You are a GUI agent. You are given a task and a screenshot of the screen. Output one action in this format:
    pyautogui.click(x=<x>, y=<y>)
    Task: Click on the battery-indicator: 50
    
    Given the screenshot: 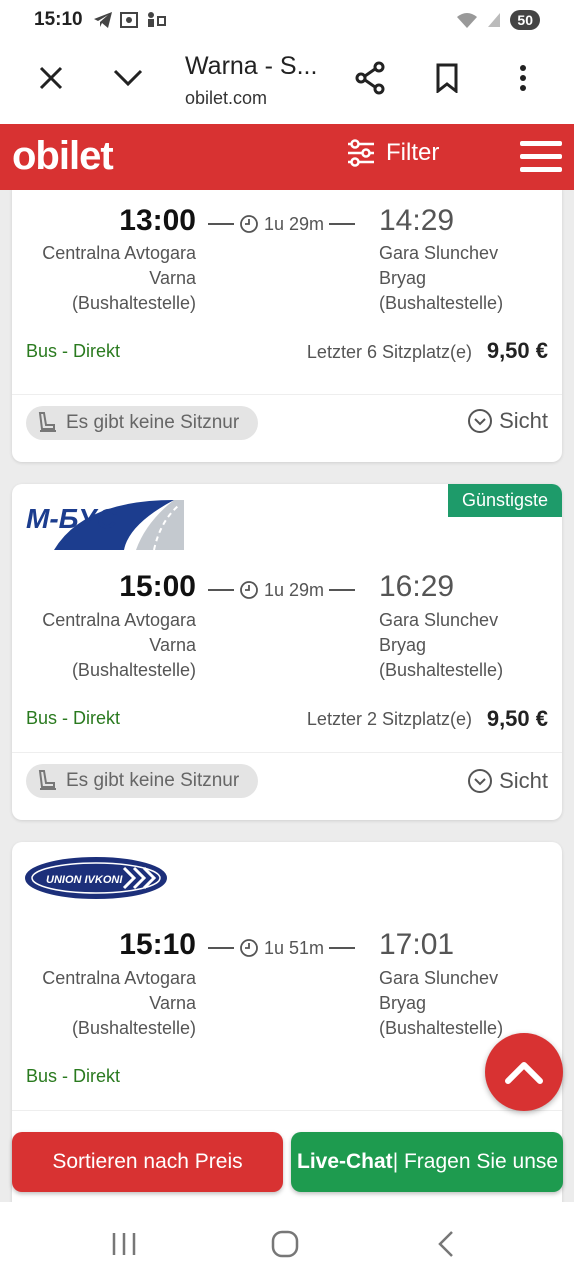 What is the action you would take?
    pyautogui.click(x=525, y=20)
    